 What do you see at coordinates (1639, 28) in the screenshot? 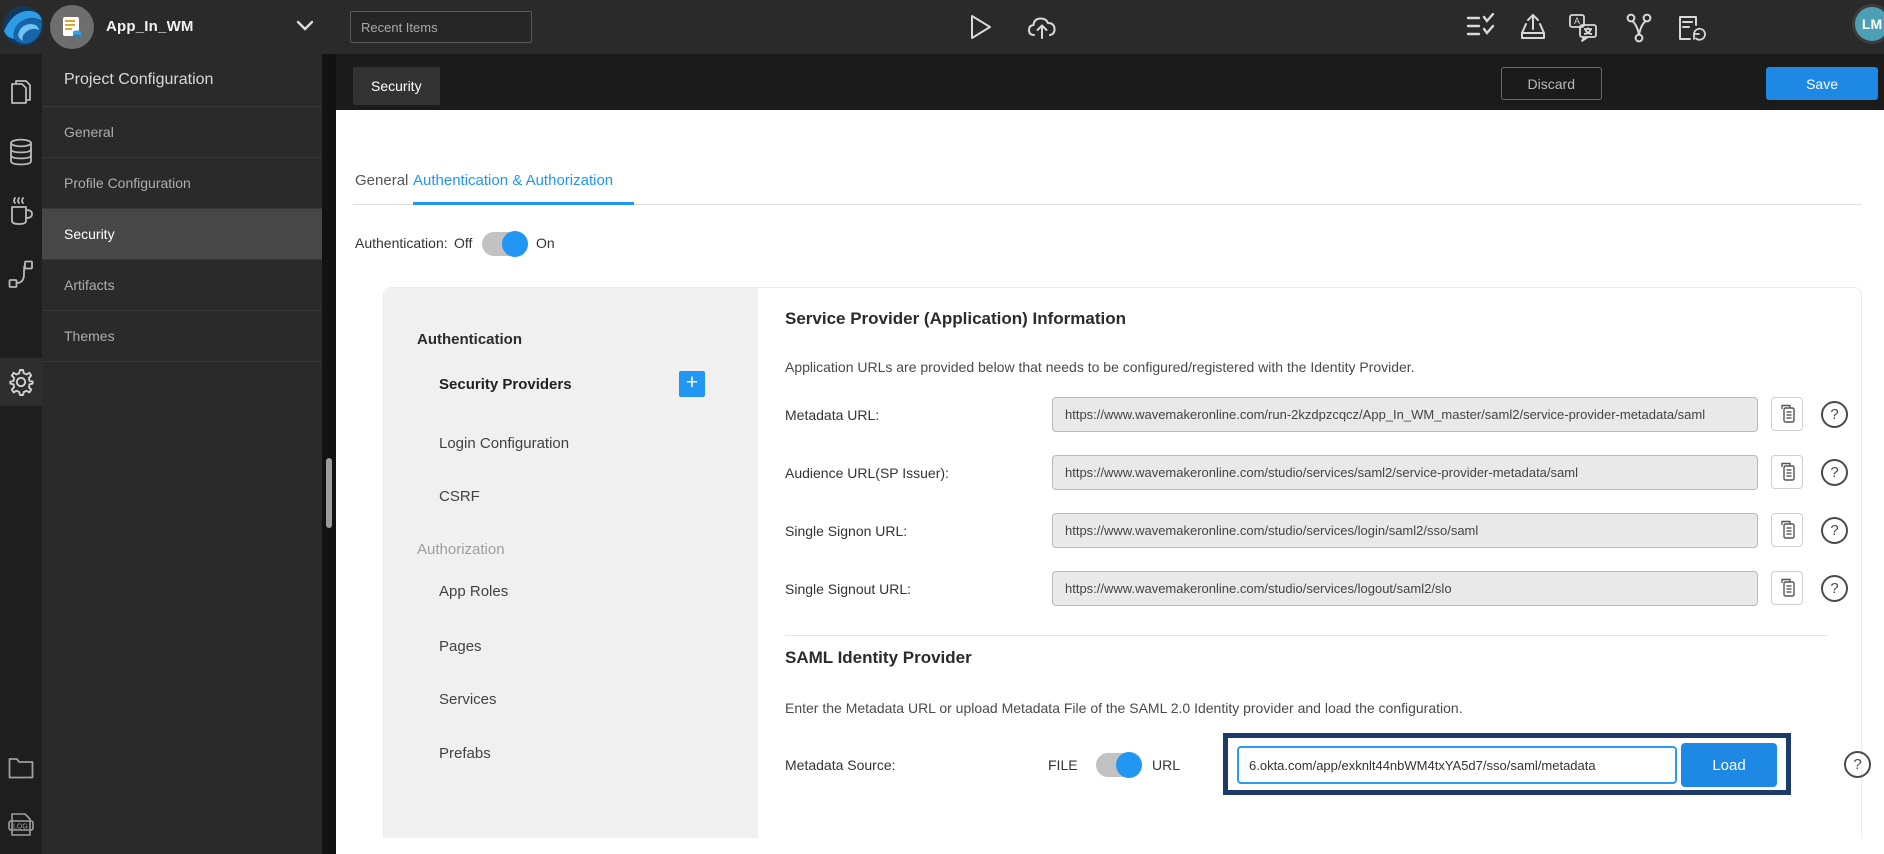
I see `share-branch-icon` at bounding box center [1639, 28].